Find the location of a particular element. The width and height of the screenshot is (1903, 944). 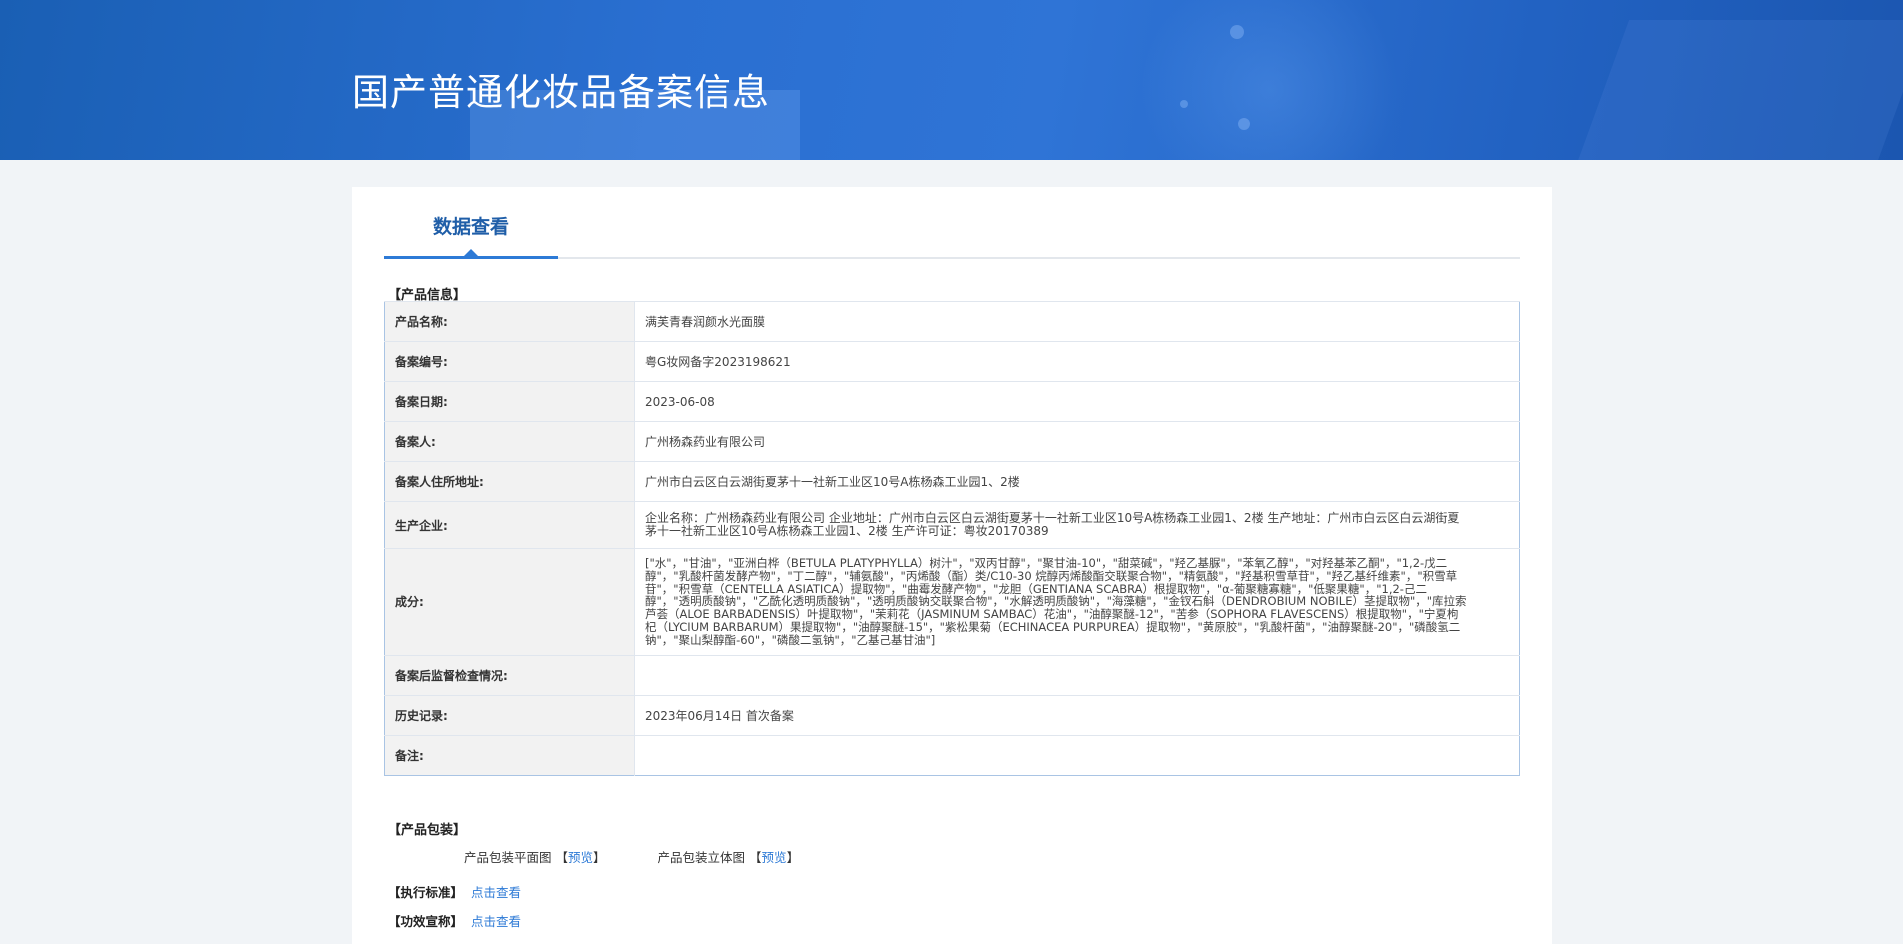

row-value: 满芙青春润颜水光面膜 is located at coordinates (1077, 321).